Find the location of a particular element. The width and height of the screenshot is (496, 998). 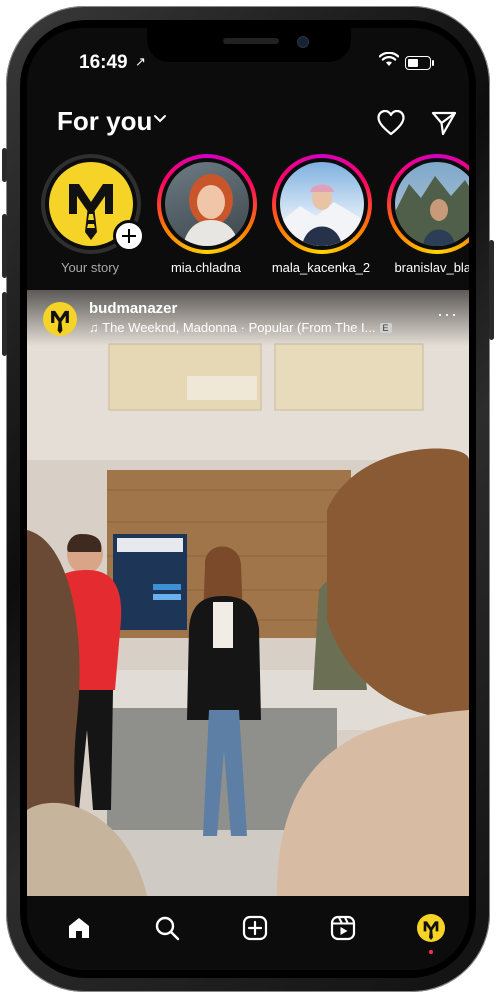

story-label: branislav_blaz is located at coordinates (431, 267).